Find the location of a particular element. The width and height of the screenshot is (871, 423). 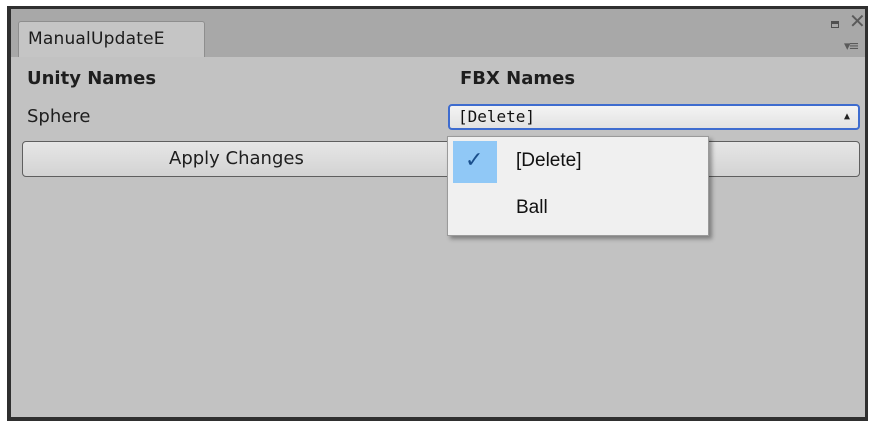

check-icon: ✓ is located at coordinates (474, 159).